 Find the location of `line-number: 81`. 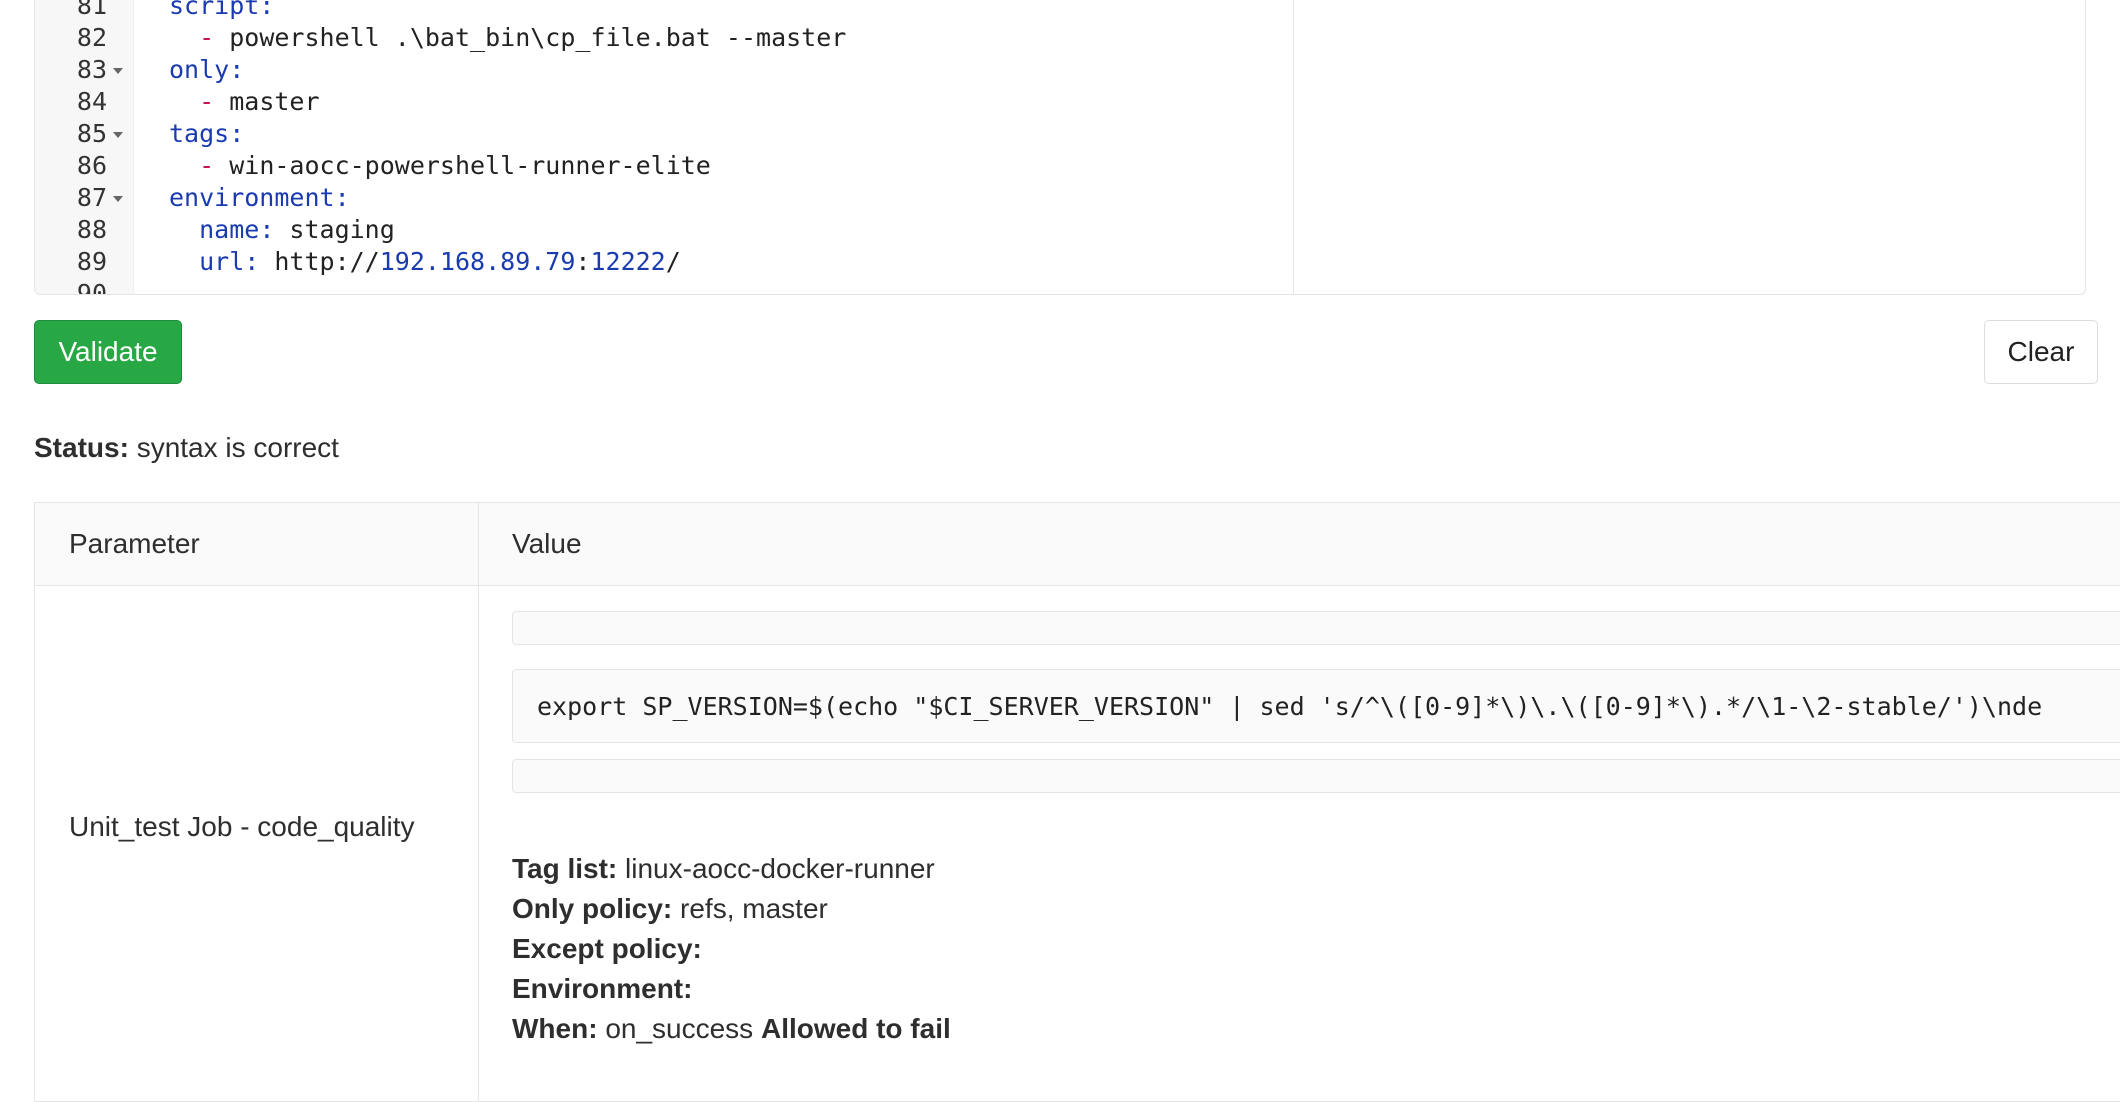

line-number: 81 is located at coordinates (91, 10).